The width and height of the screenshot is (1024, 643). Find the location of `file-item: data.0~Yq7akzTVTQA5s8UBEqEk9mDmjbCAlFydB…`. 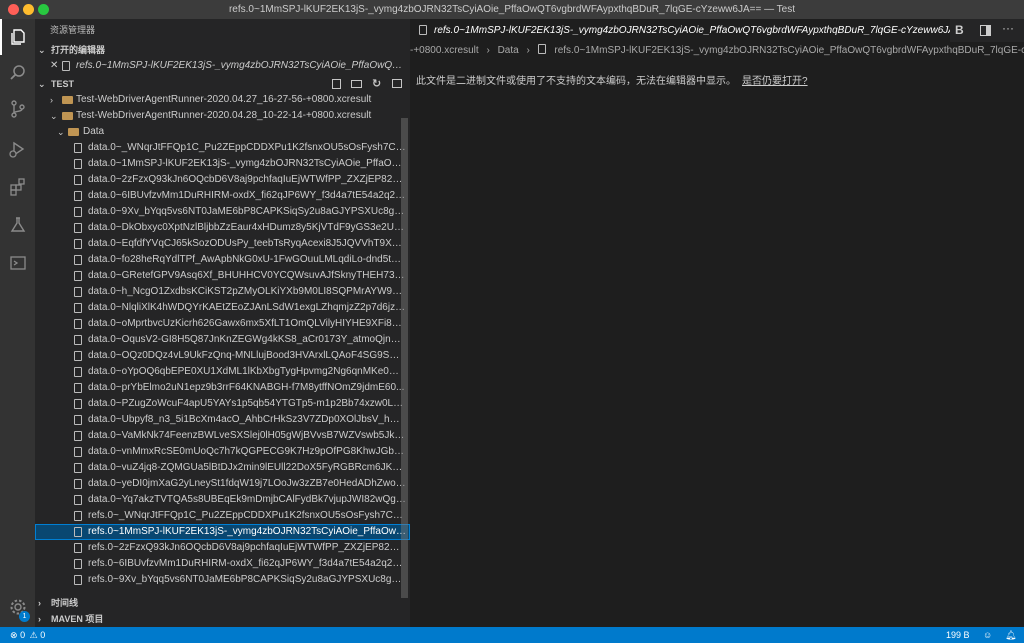

file-item: data.0~Yq7akzTVTQA5s8UBEqEk9mDmjbCAlFydB… is located at coordinates (222, 500).